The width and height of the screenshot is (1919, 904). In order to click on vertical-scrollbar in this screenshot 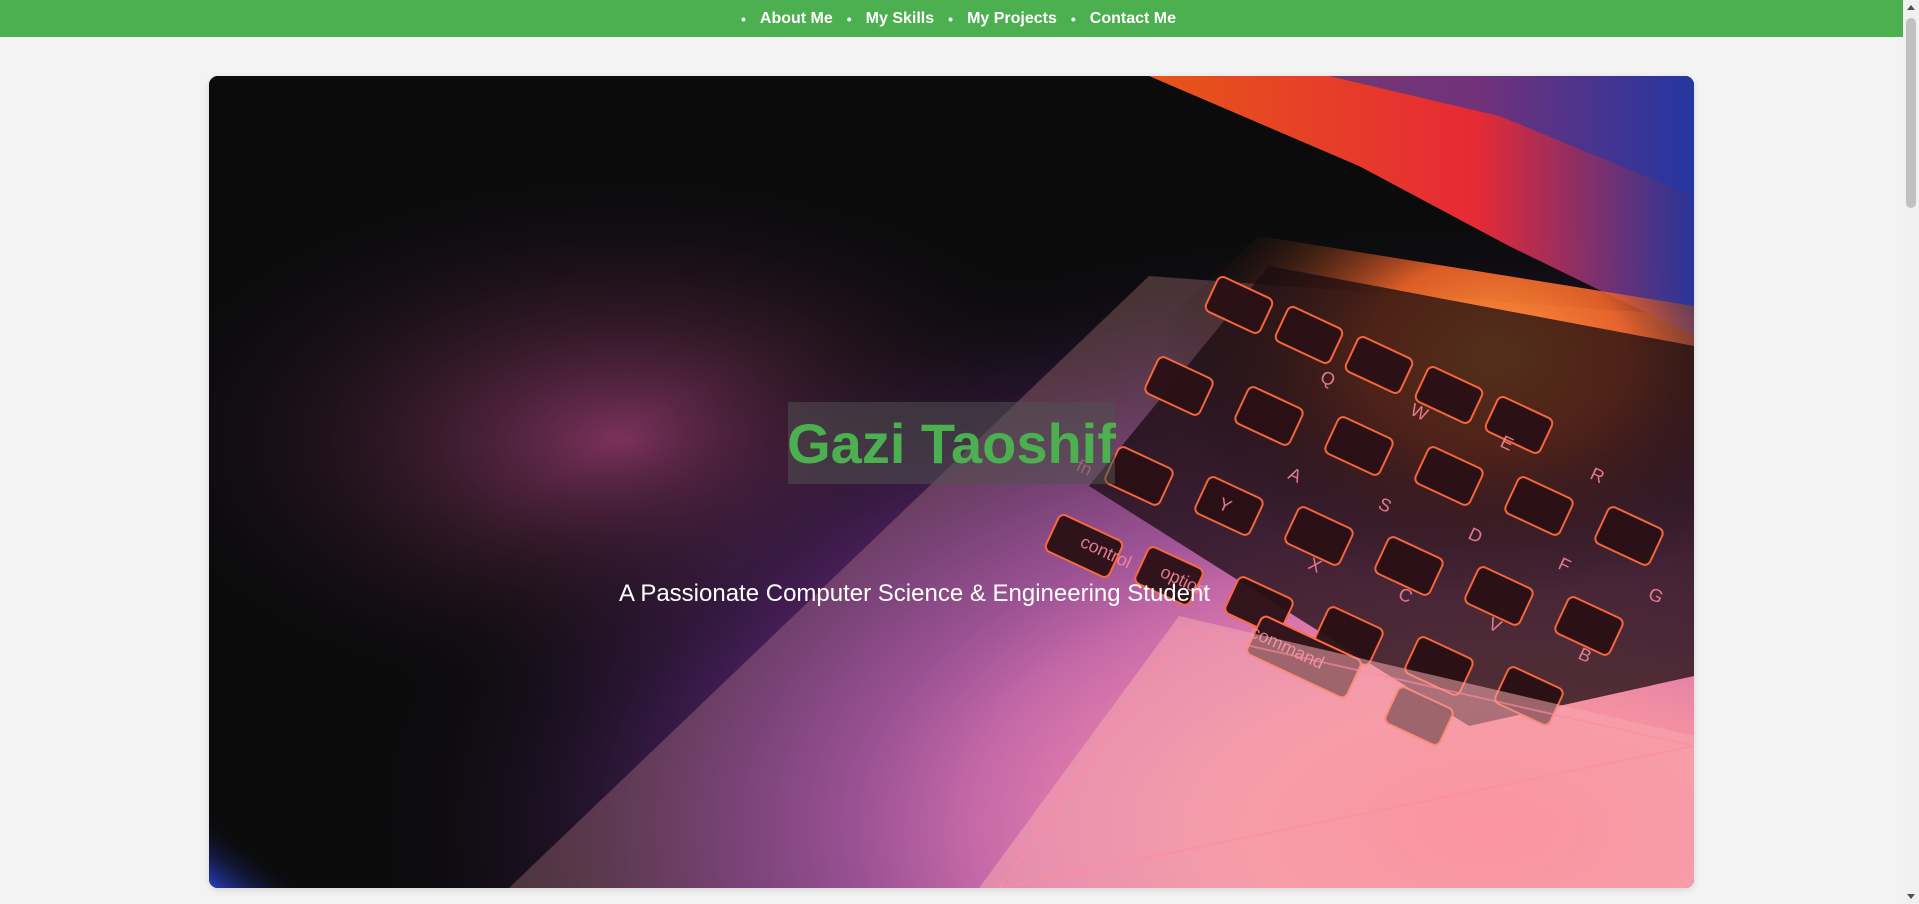, I will do `click(1911, 452)`.